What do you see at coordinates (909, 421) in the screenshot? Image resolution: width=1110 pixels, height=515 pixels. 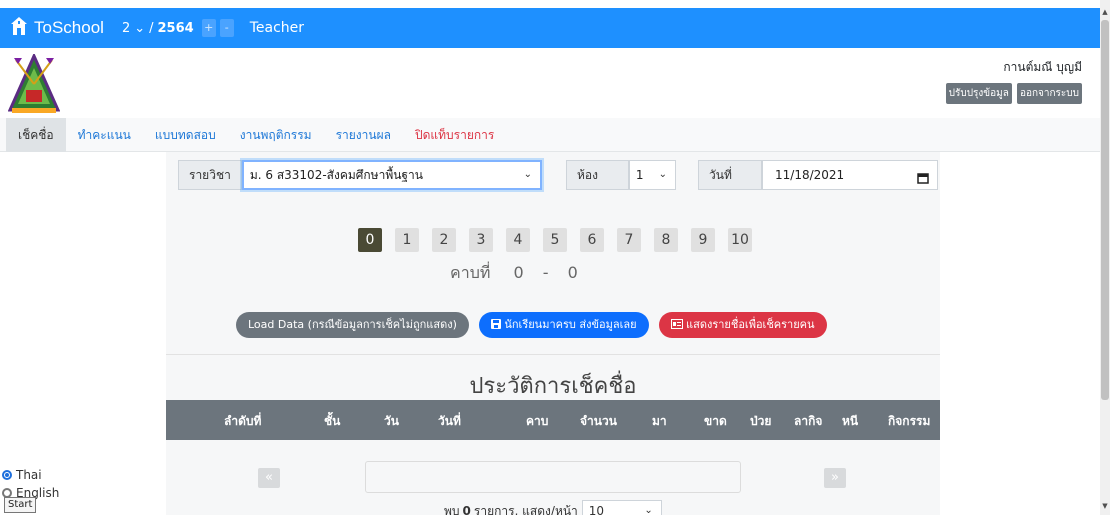 I see `col-activity: กิจกรรม` at bounding box center [909, 421].